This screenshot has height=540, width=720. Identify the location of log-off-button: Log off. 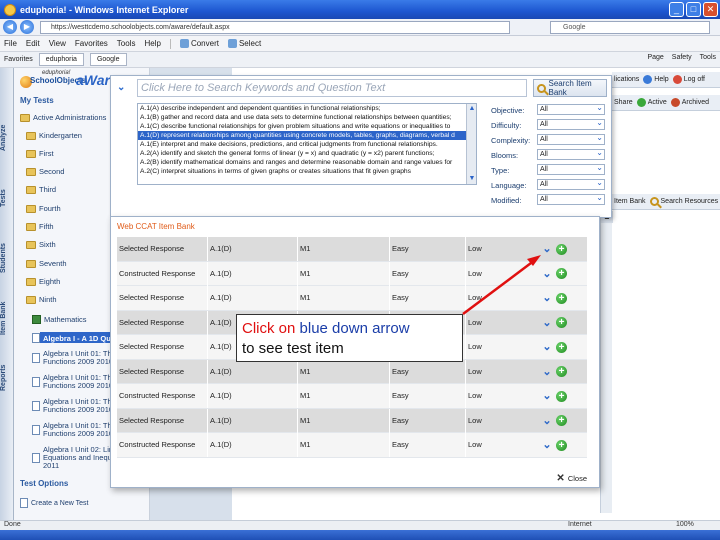
(688, 79).